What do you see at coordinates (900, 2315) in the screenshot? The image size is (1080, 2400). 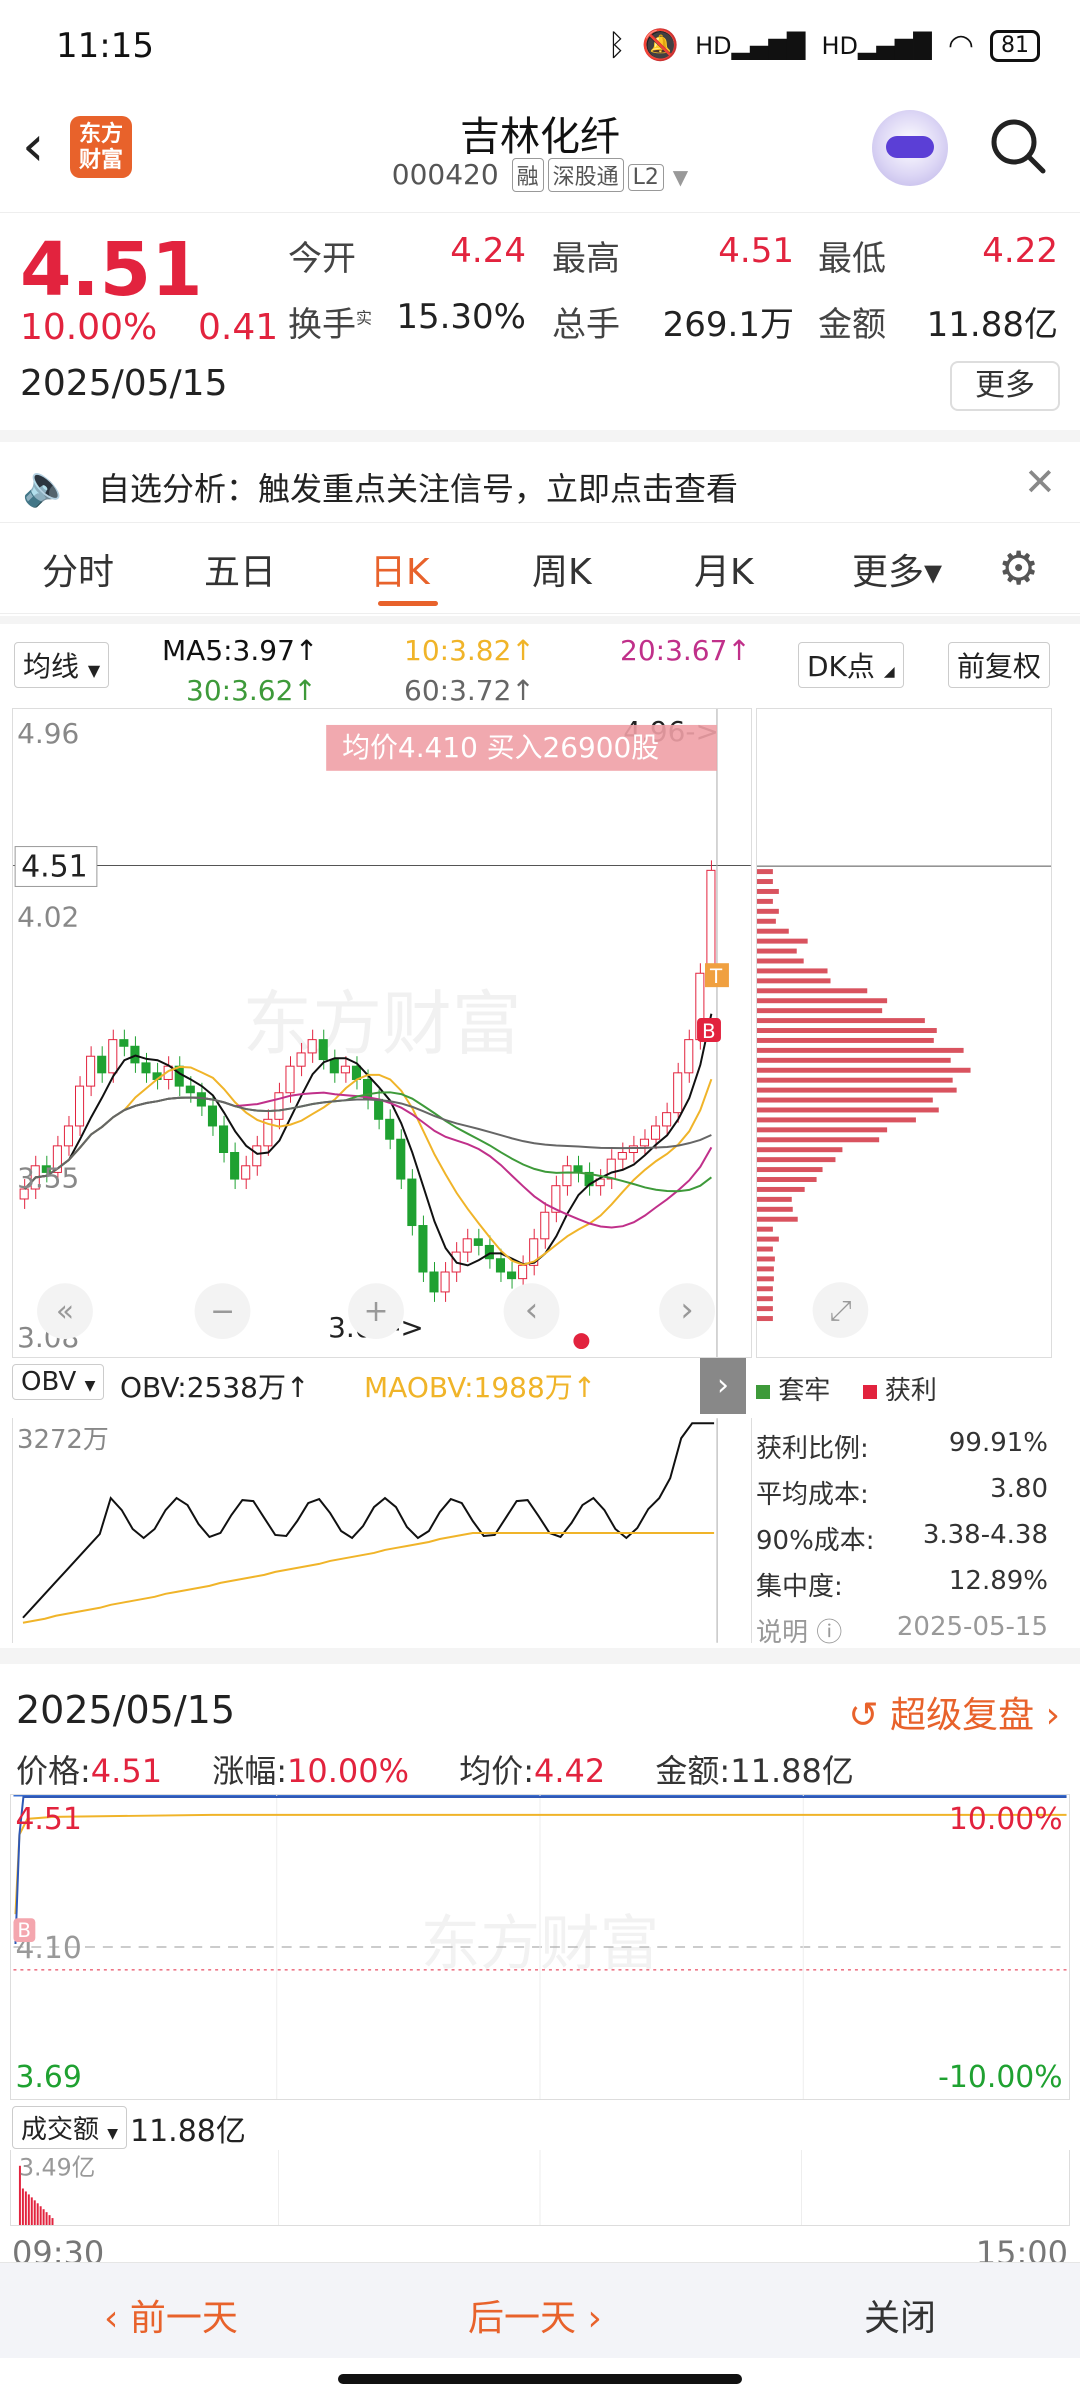 I see `close-button: 关闭` at bounding box center [900, 2315].